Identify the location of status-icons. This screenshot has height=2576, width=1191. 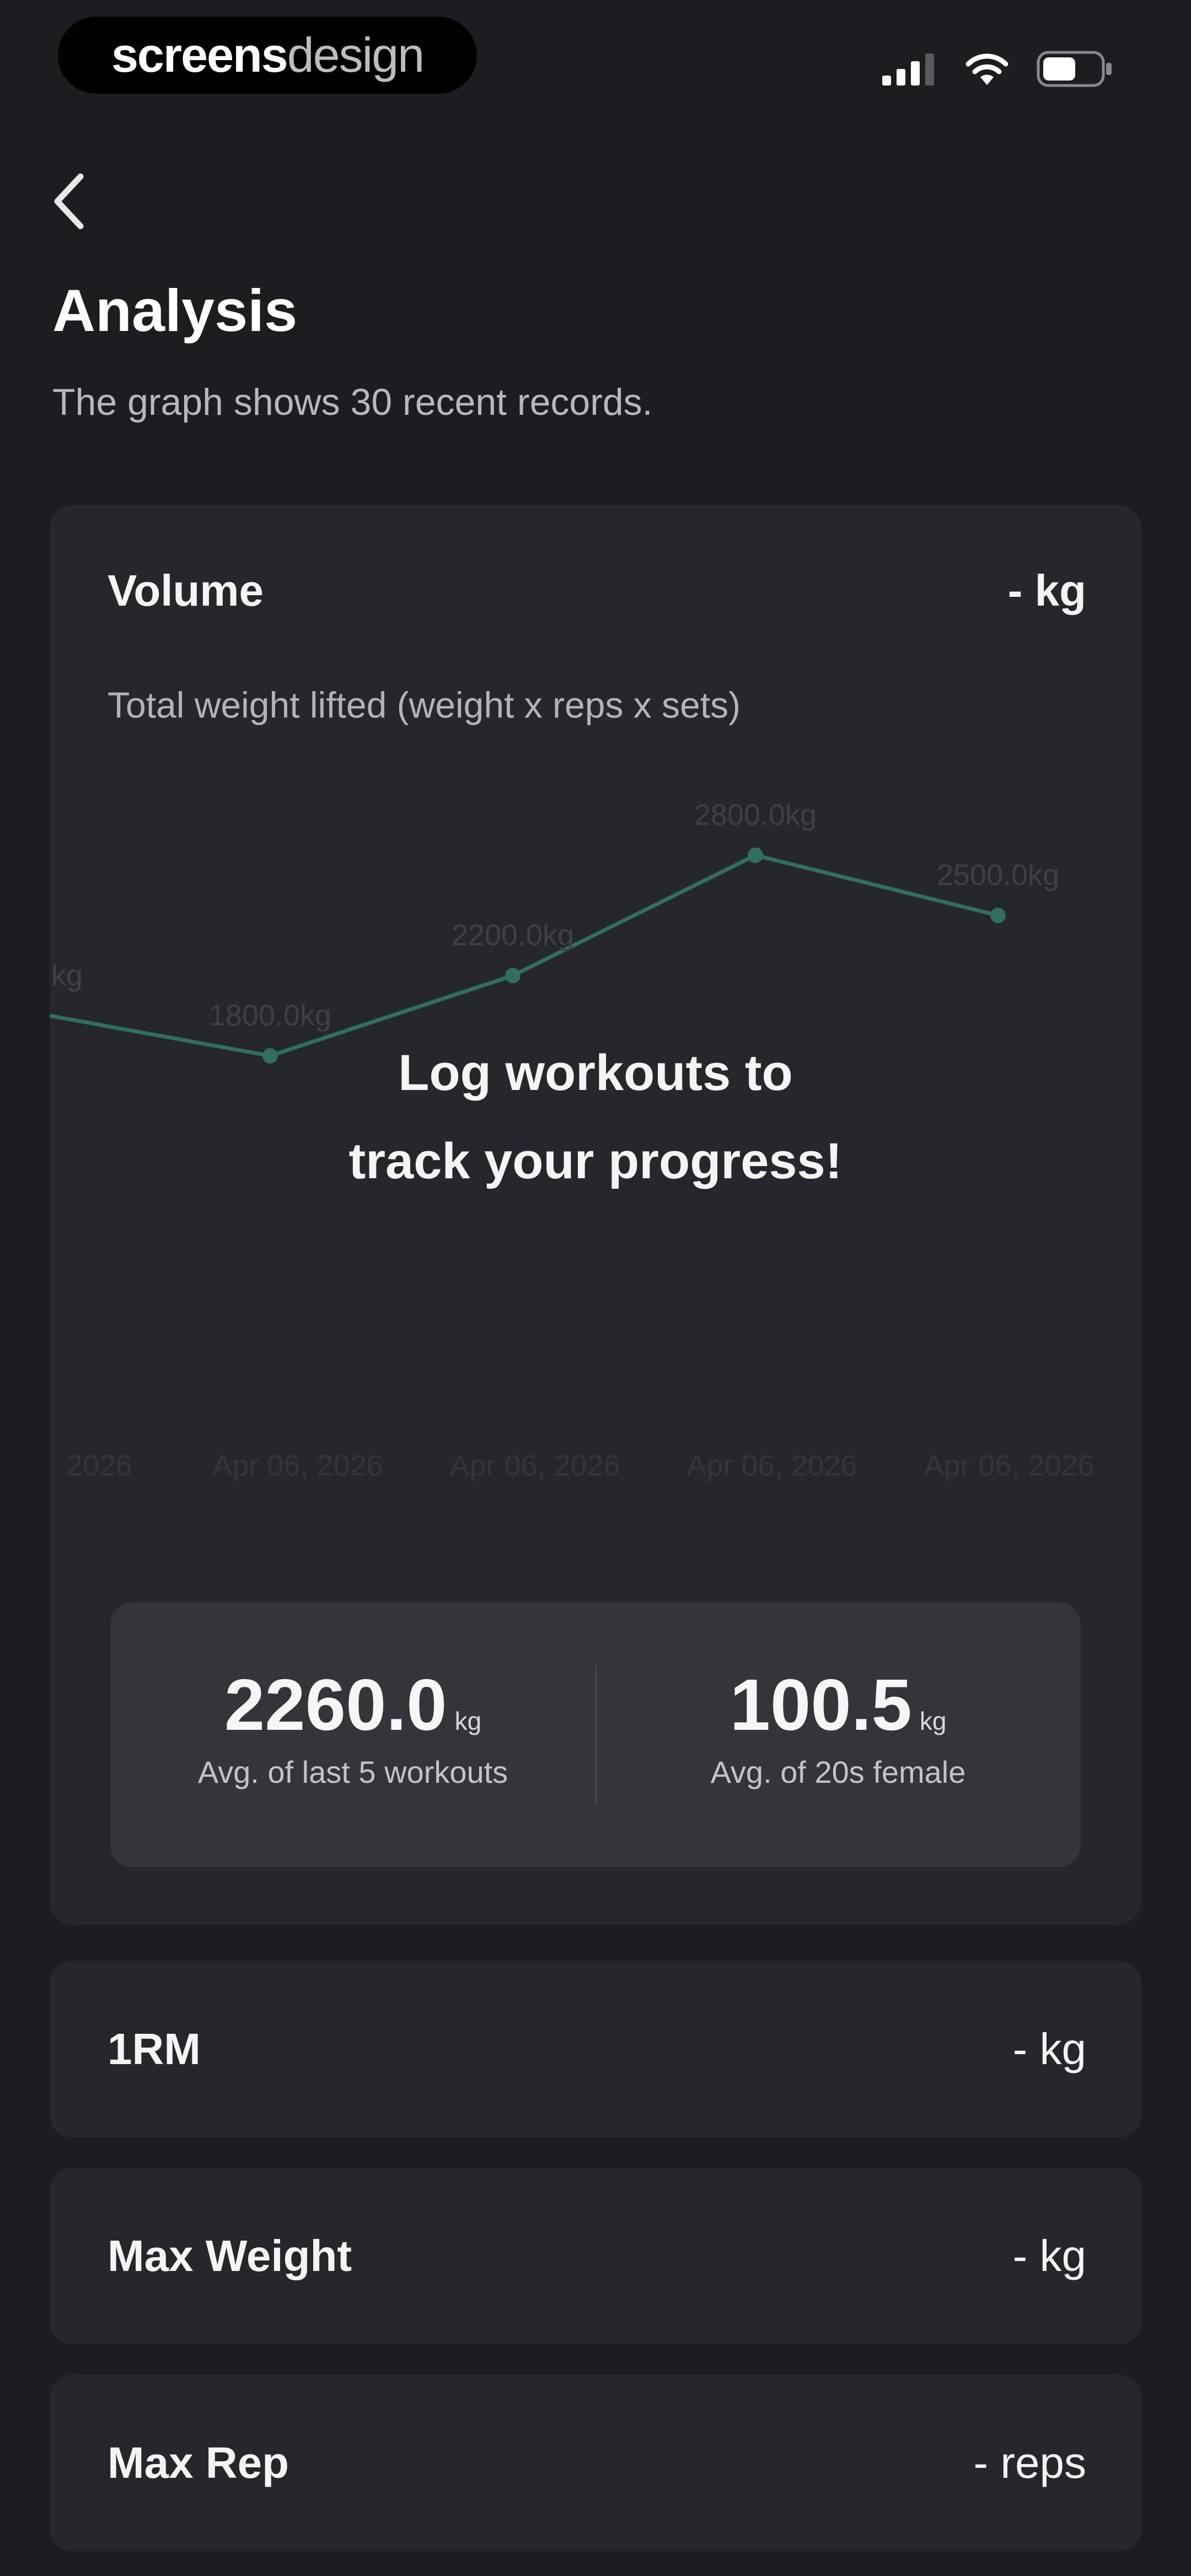
(998, 69).